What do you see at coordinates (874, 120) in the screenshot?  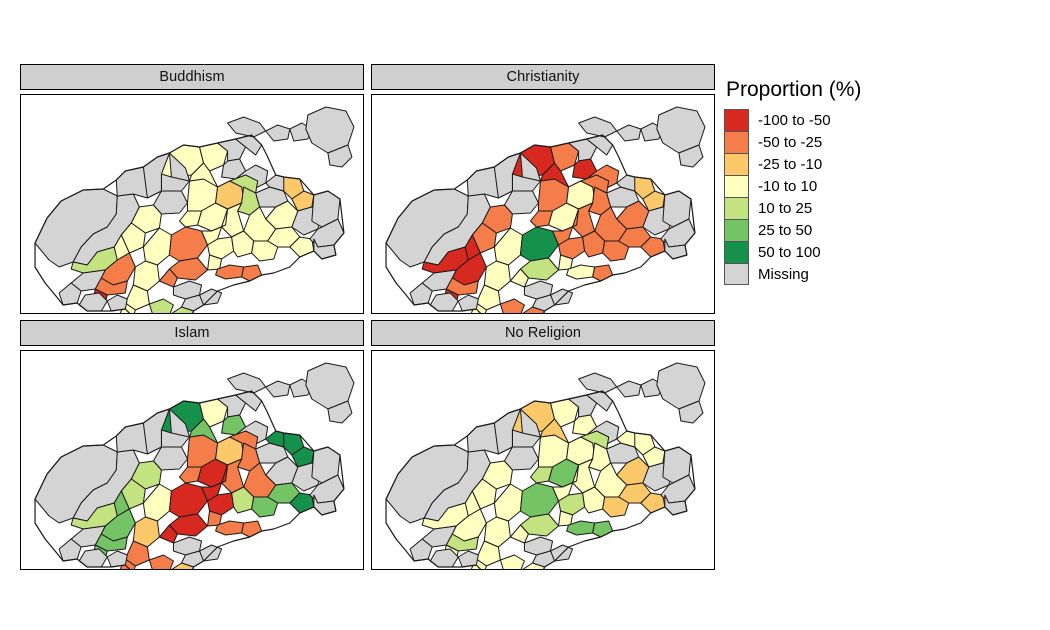 I see `legend-row: -100 to -50` at bounding box center [874, 120].